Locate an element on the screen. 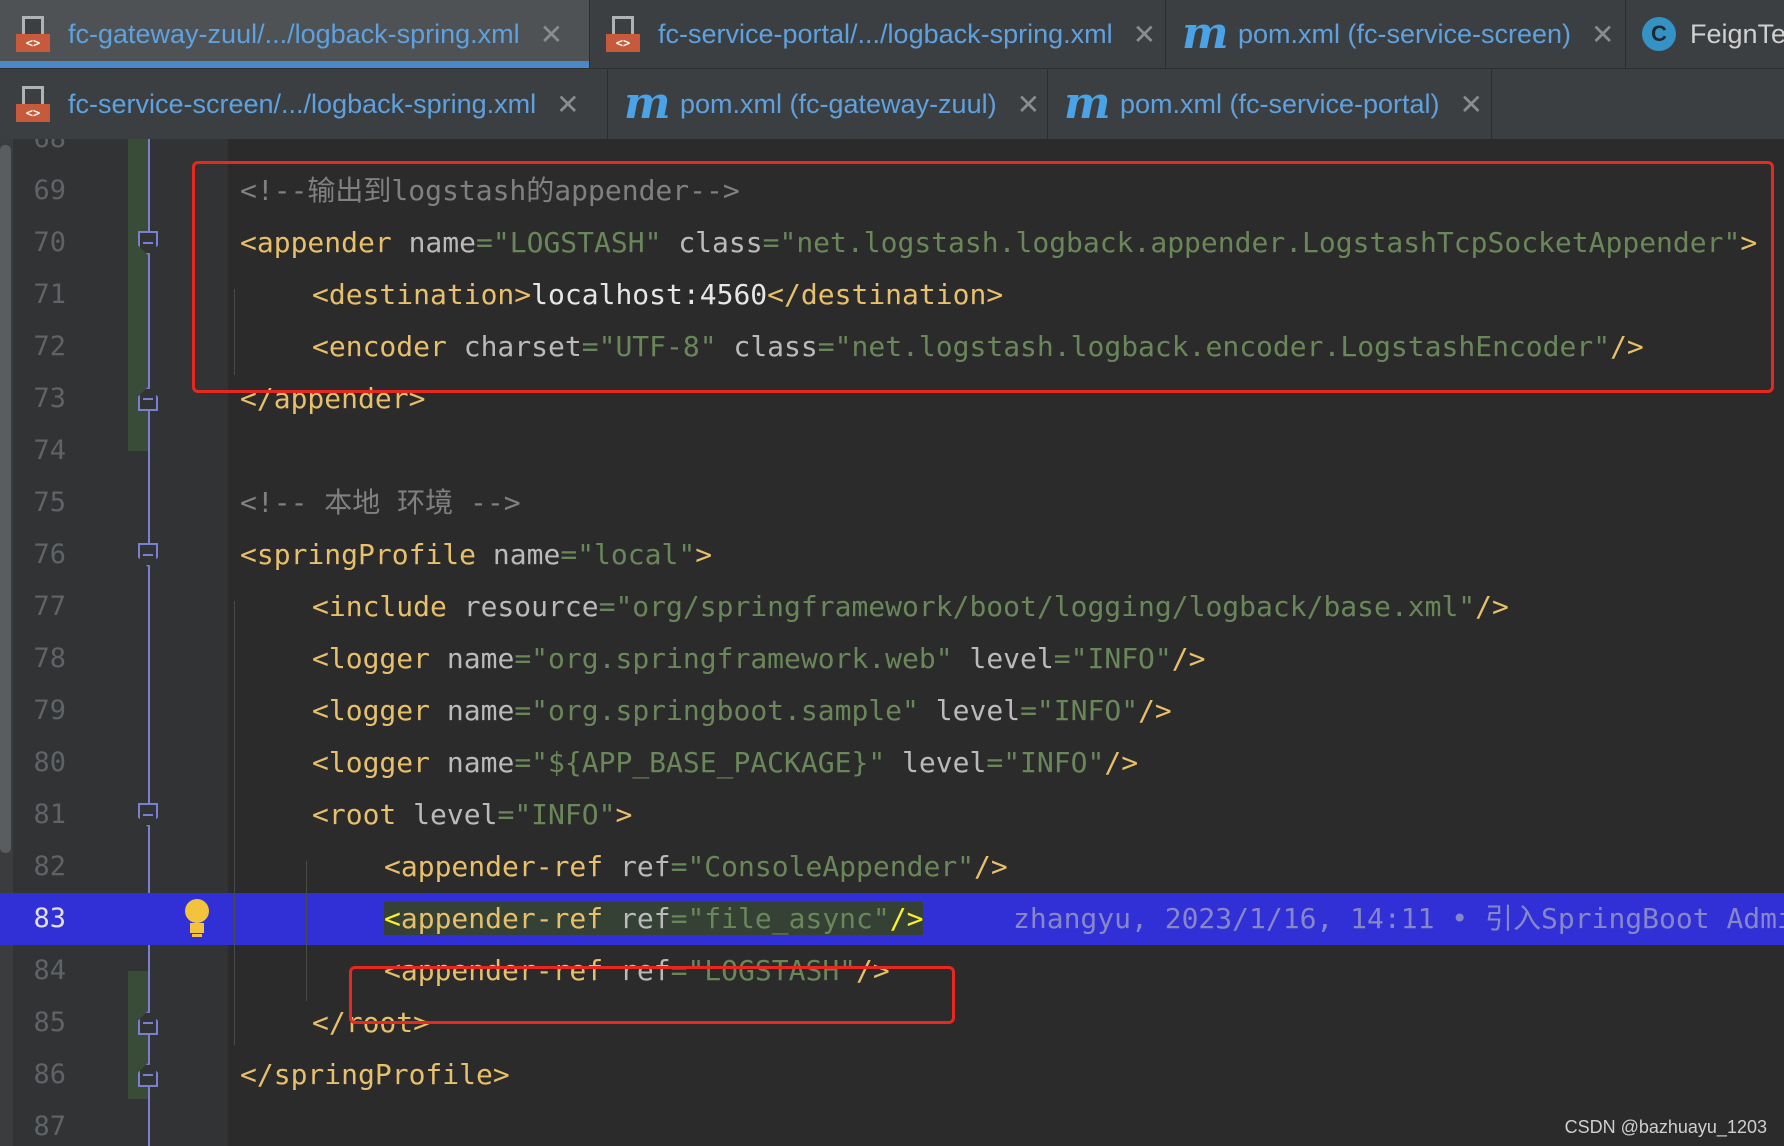 The width and height of the screenshot is (1784, 1146). lightbulb-icon is located at coordinates (197, 919).